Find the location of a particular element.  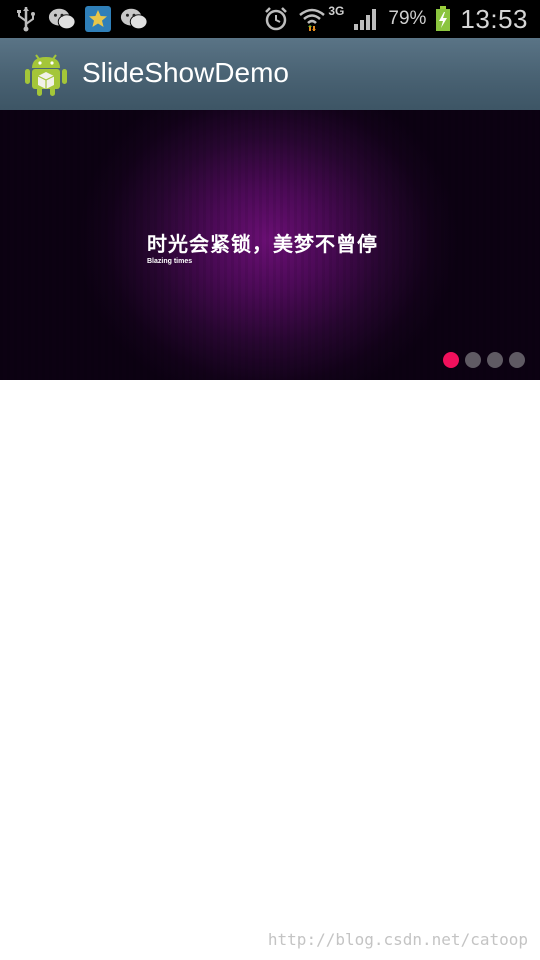

status-bar: 3G 79% 13:53 is located at coordinates (270, 19).